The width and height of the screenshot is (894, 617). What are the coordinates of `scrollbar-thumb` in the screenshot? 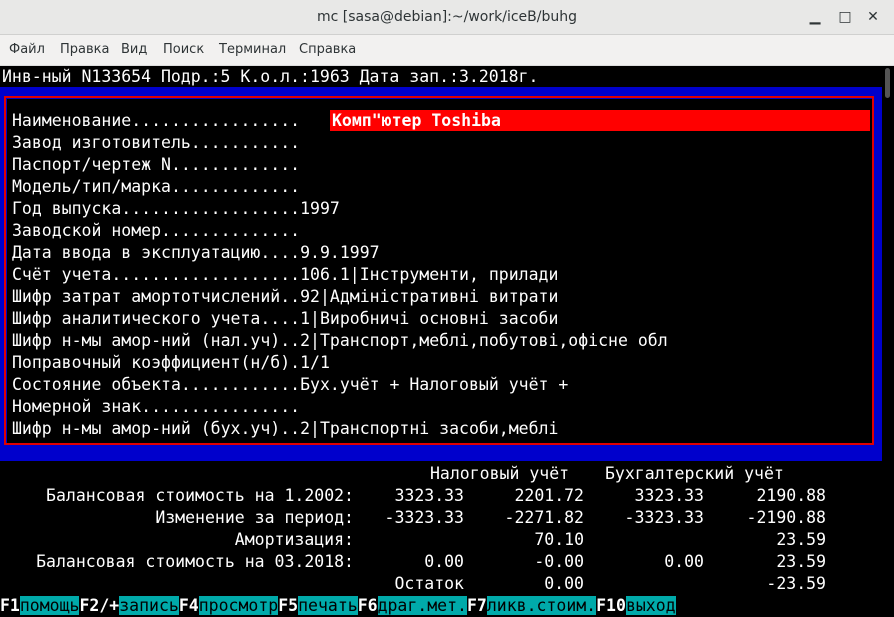 It's located at (887, 83).